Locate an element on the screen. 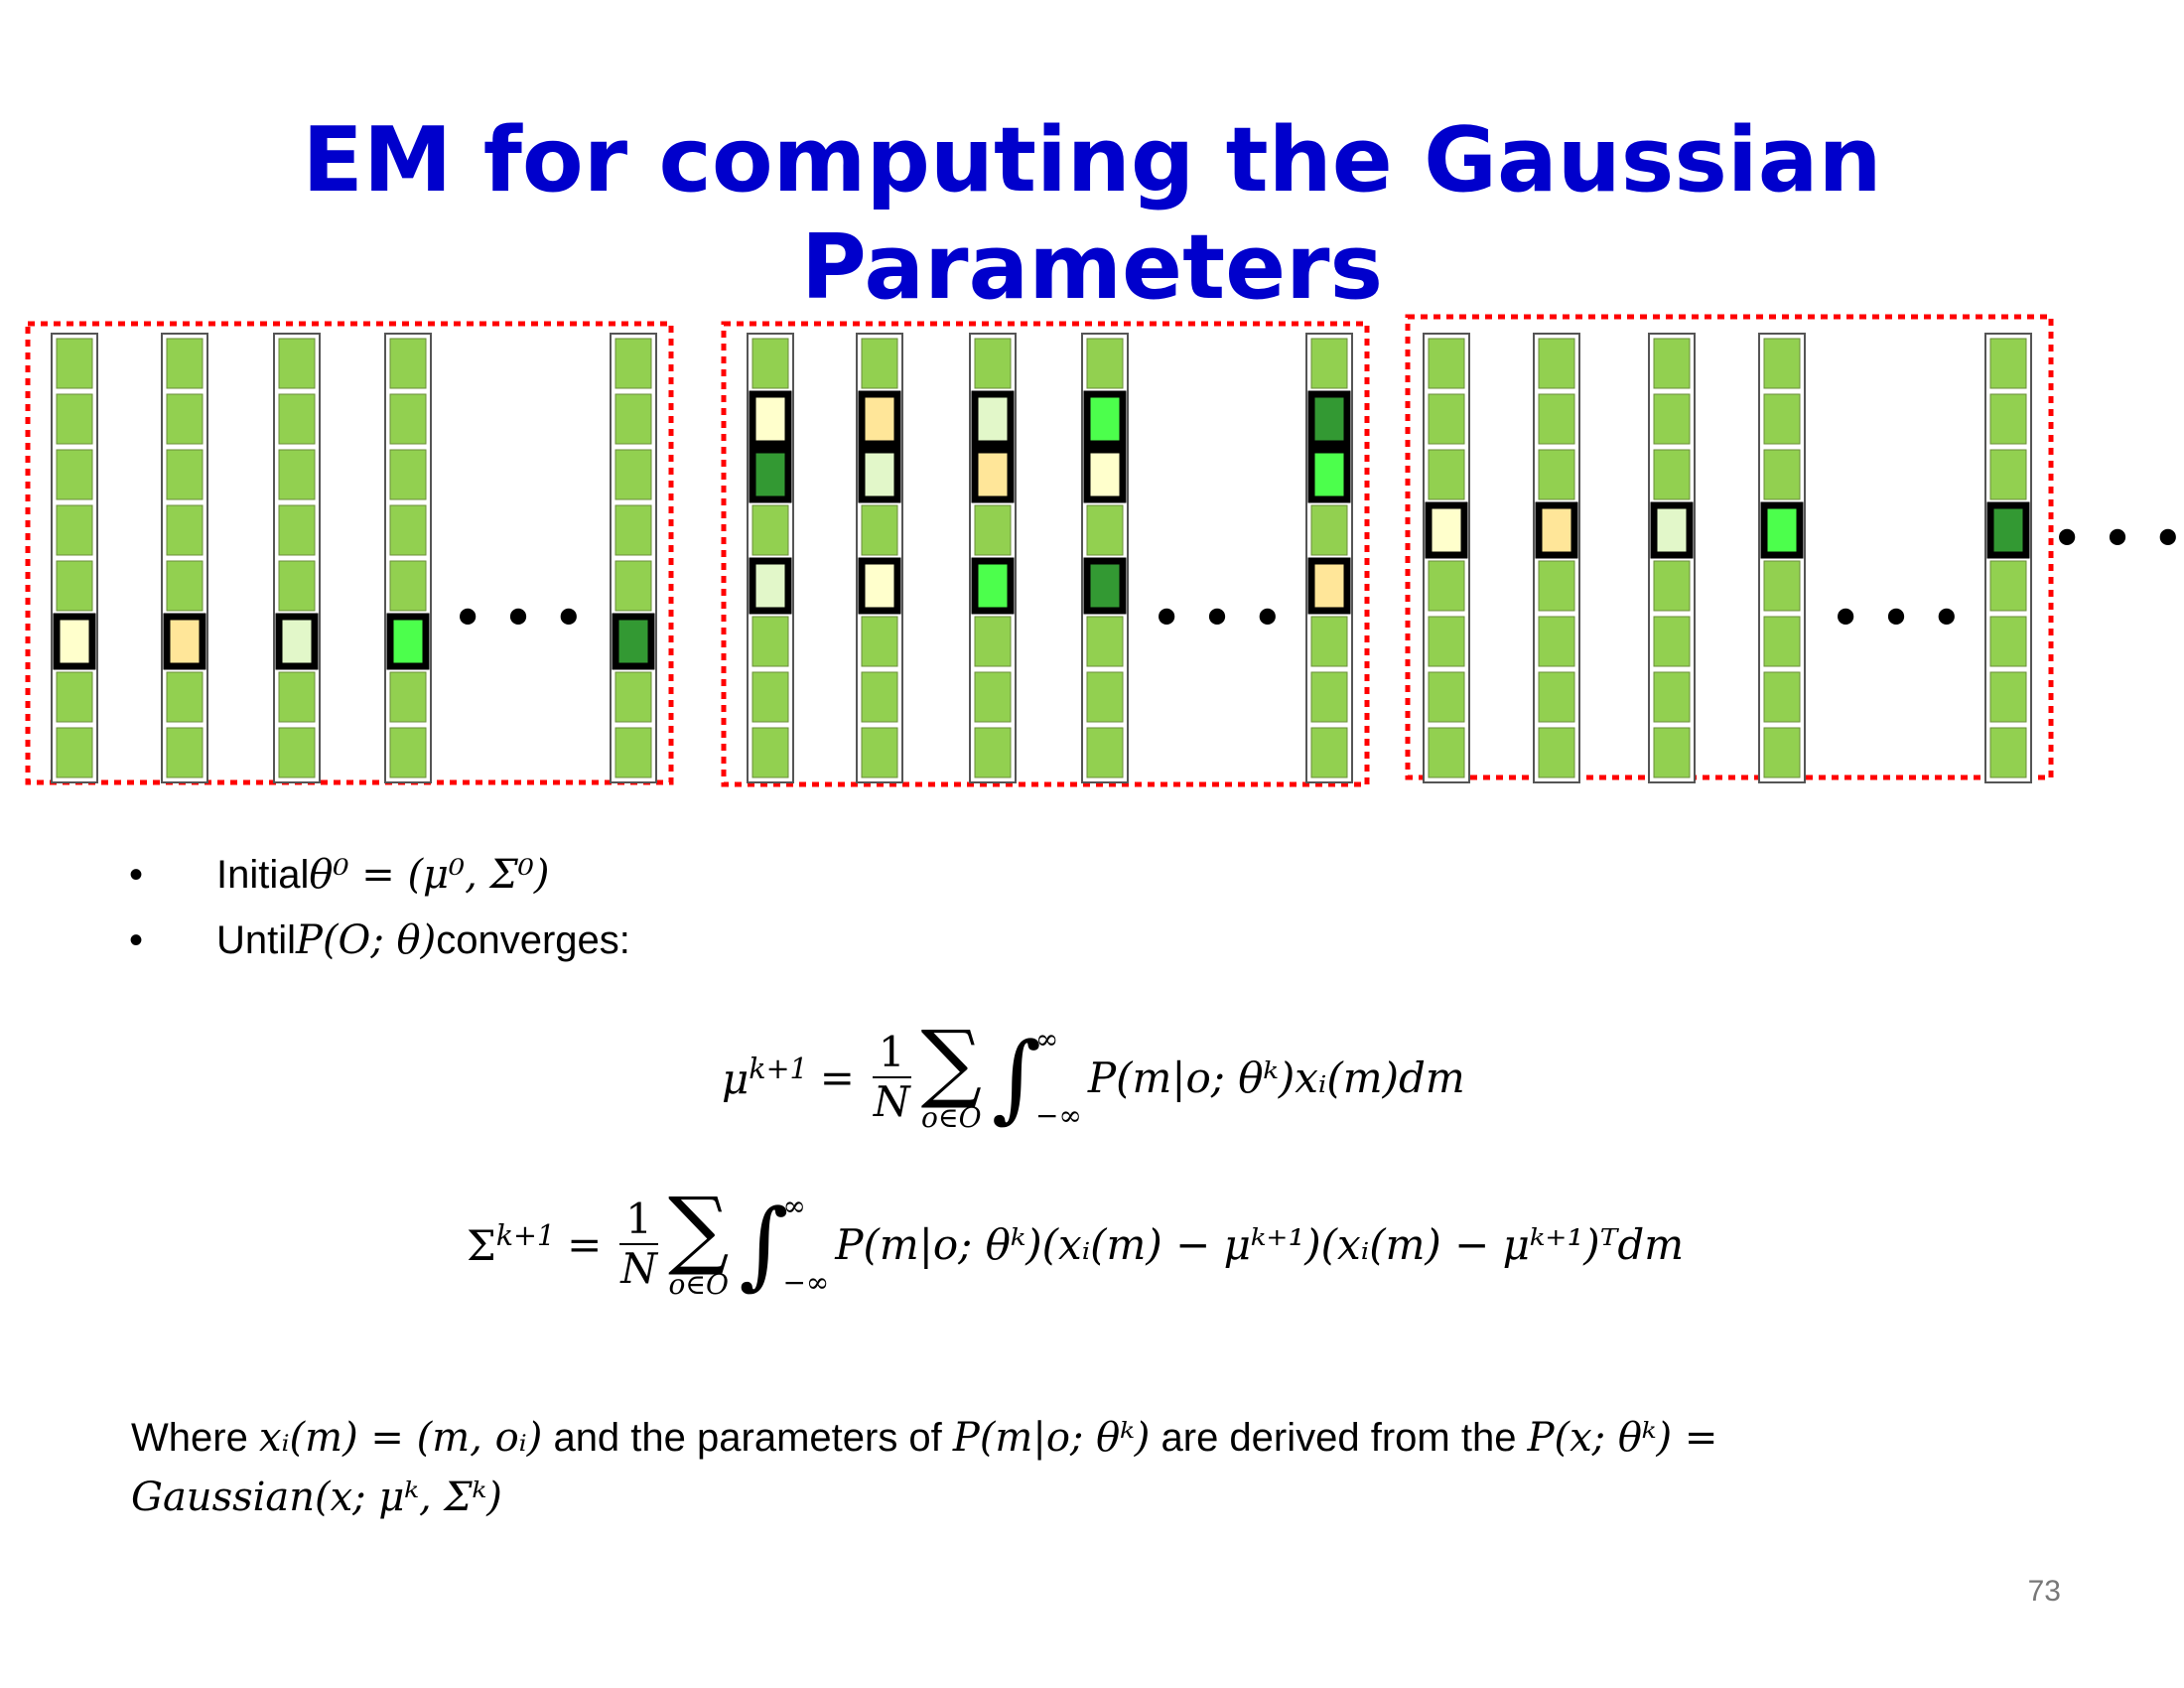 This screenshot has height=1688, width=2184. bullet-text: Until is located at coordinates (256, 940).